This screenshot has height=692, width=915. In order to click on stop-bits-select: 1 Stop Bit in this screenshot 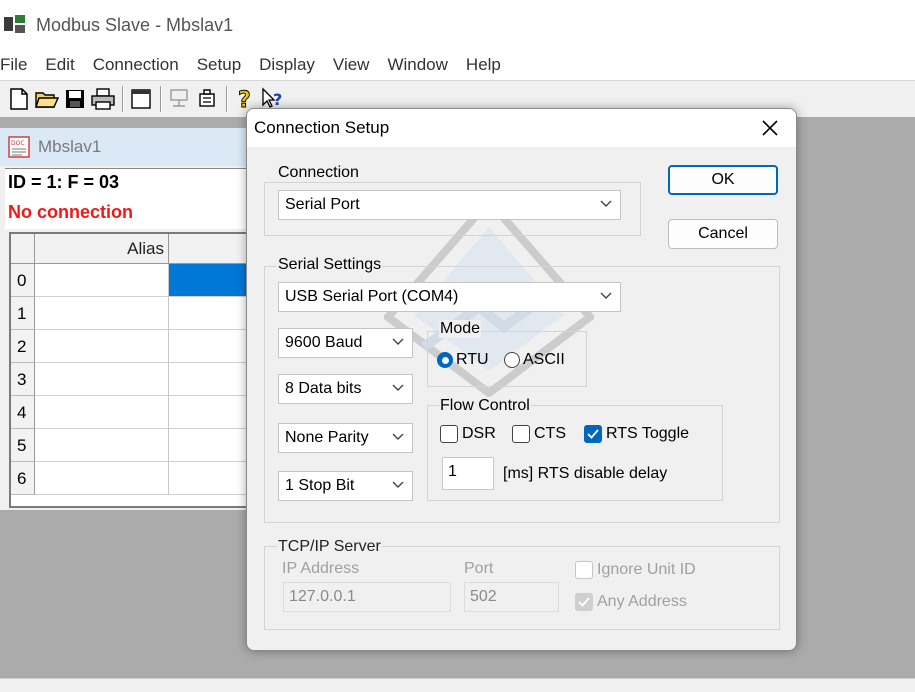, I will do `click(345, 486)`.